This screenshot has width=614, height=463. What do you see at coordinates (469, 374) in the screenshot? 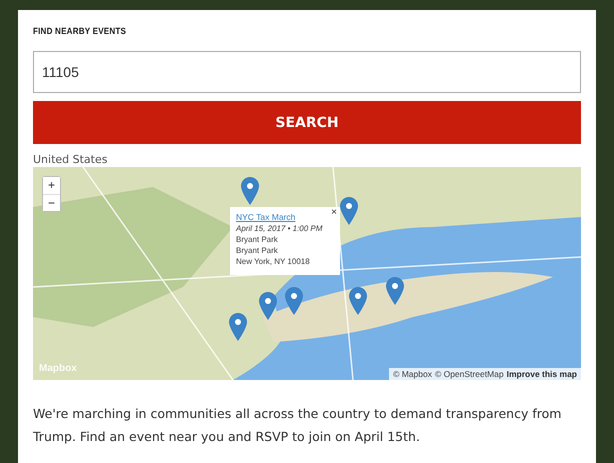
I see `attribution-link: © OpenStreetMap` at bounding box center [469, 374].